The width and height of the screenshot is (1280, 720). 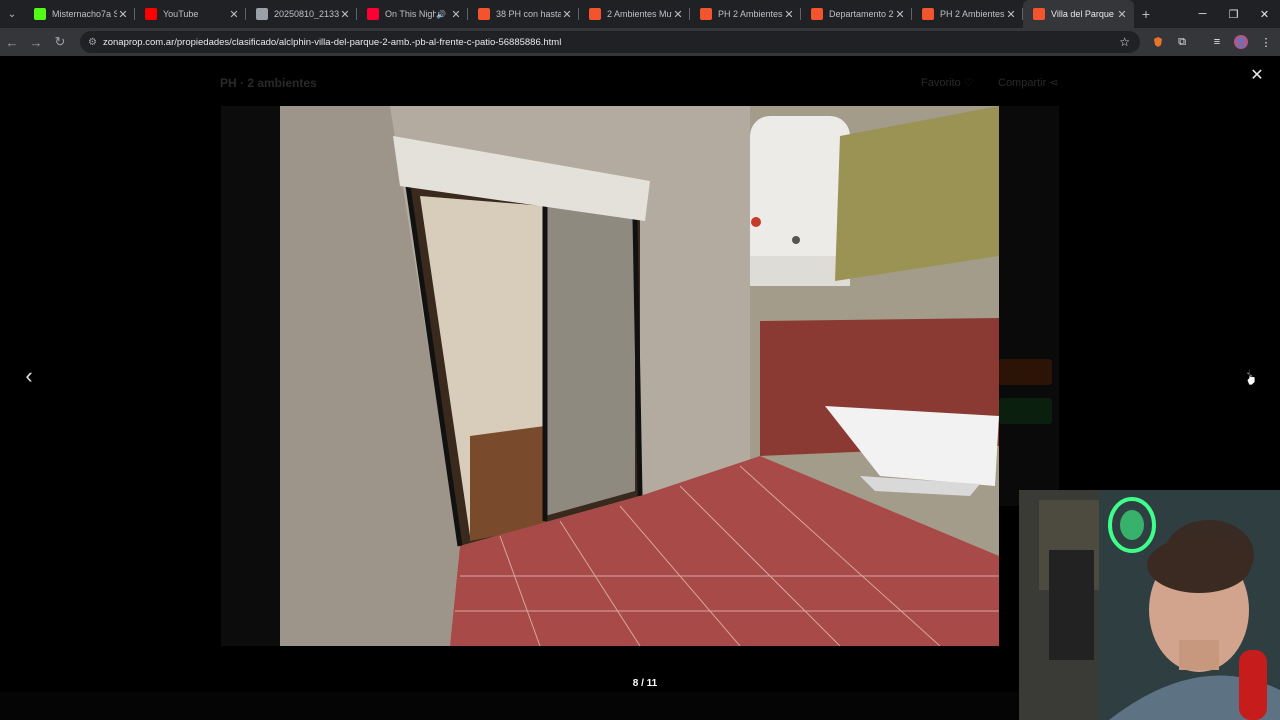 I want to click on tune-icon: ⚙, so click(x=92, y=42).